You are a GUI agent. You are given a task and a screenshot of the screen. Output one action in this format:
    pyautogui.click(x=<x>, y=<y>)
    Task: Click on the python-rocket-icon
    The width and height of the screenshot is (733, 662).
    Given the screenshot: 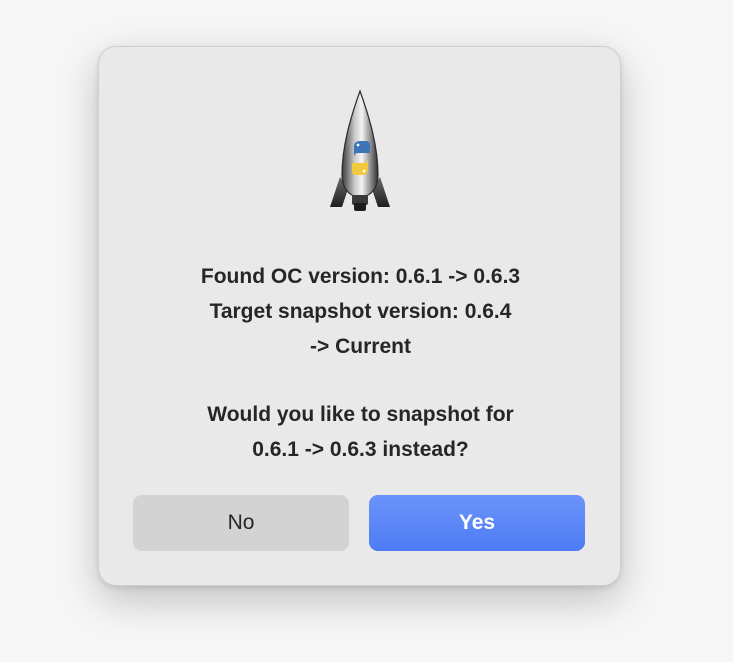 What is the action you would take?
    pyautogui.click(x=360, y=150)
    